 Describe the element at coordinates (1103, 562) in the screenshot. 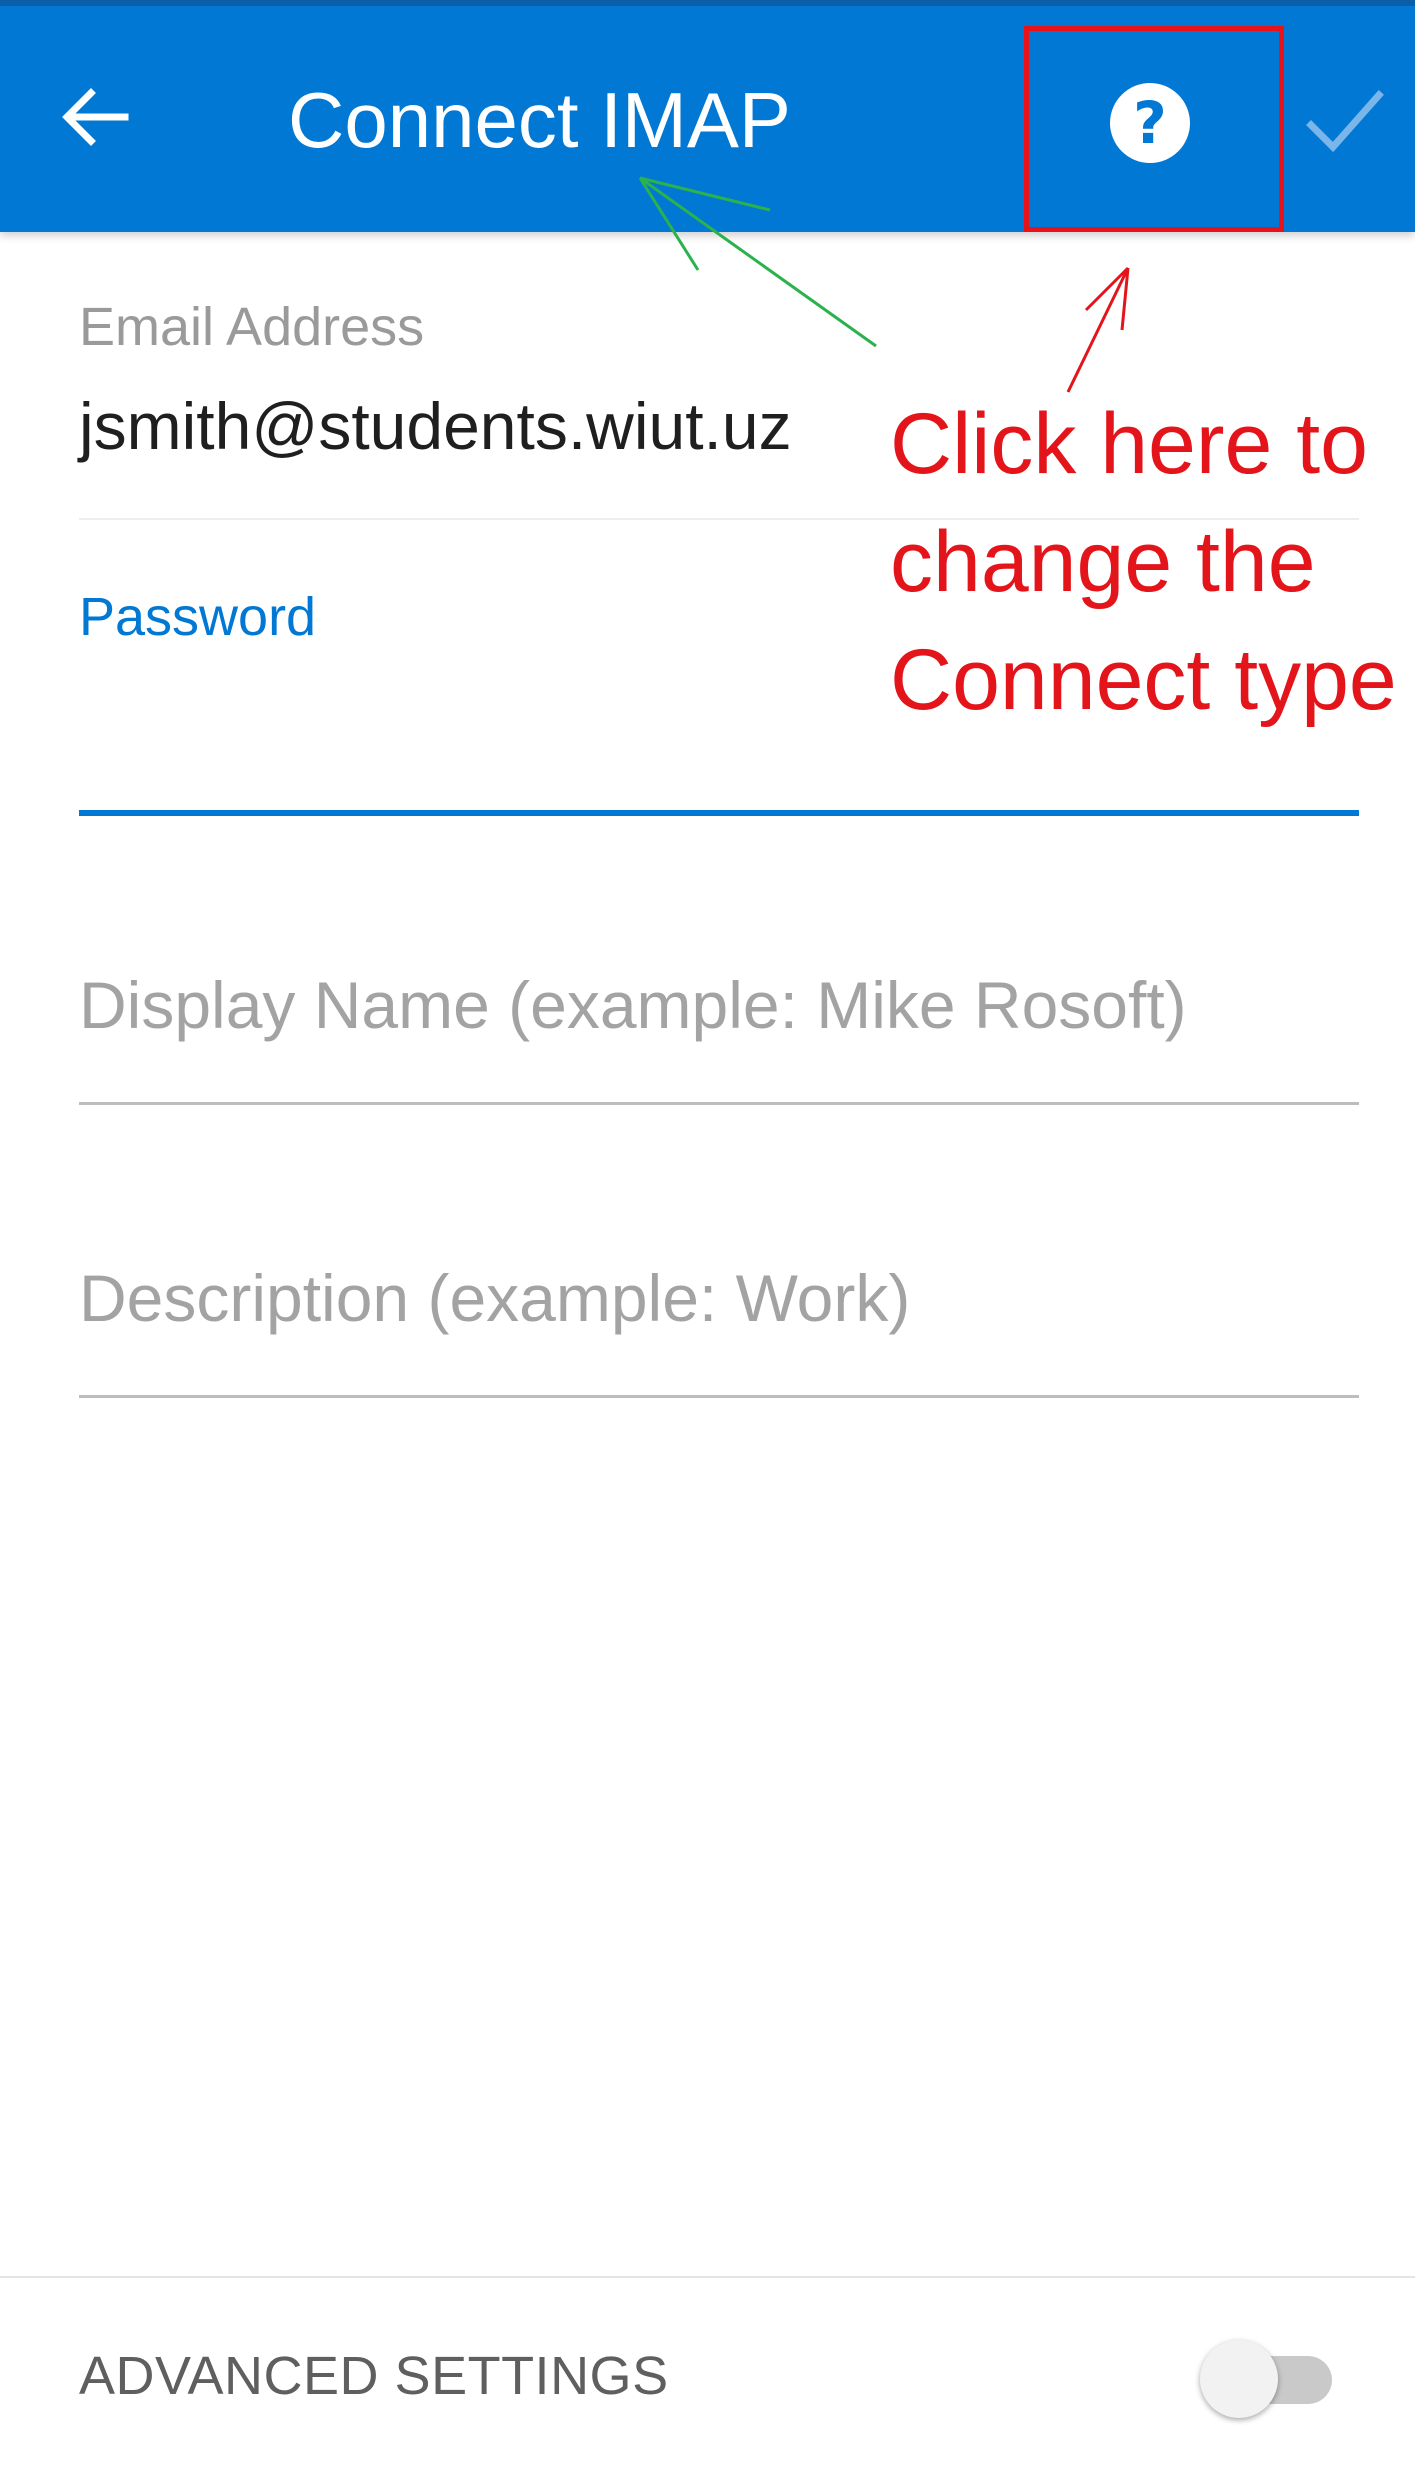

I see `annotation-line: change the` at that location.